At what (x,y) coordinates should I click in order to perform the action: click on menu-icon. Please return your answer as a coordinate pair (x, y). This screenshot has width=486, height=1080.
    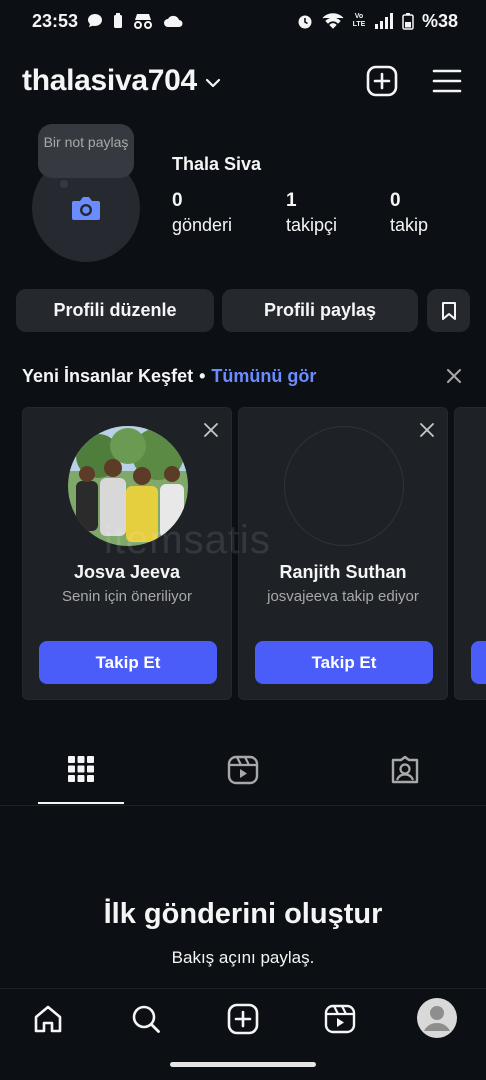
    Looking at the image, I should click on (447, 81).